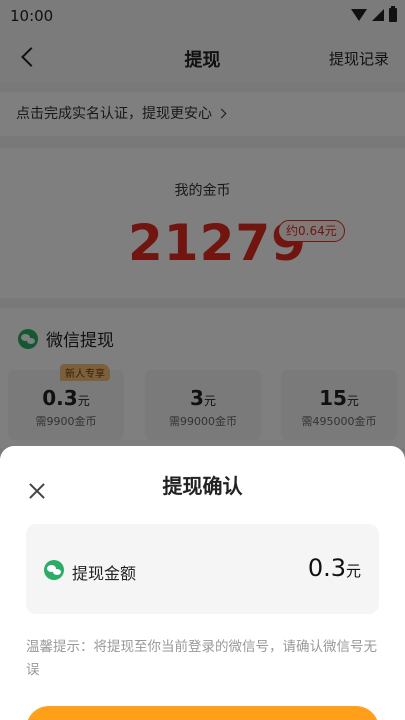 The image size is (405, 720). I want to click on amount-card: 提现金额 0.3元, so click(202, 569).